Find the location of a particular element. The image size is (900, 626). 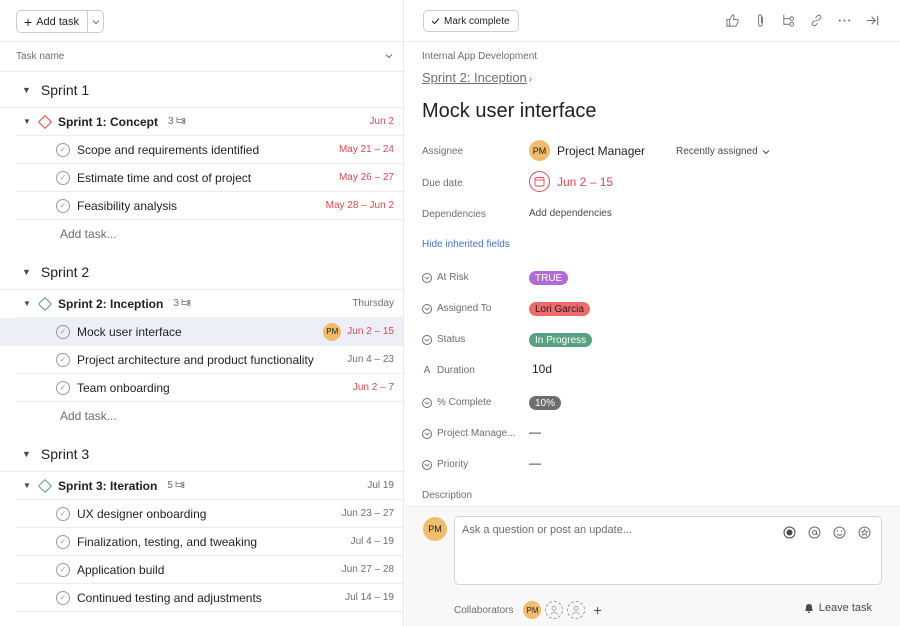

task-title: Mock user interface is located at coordinates (509, 111).